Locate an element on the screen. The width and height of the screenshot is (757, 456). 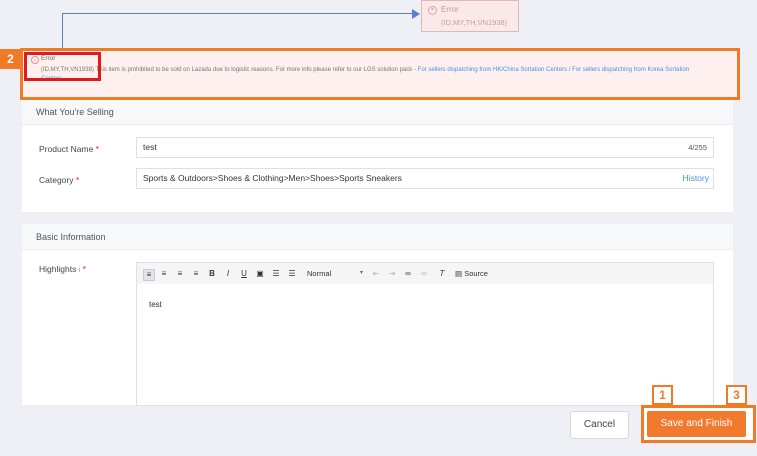
outdent-icon: ⇤ is located at coordinates (376, 274).